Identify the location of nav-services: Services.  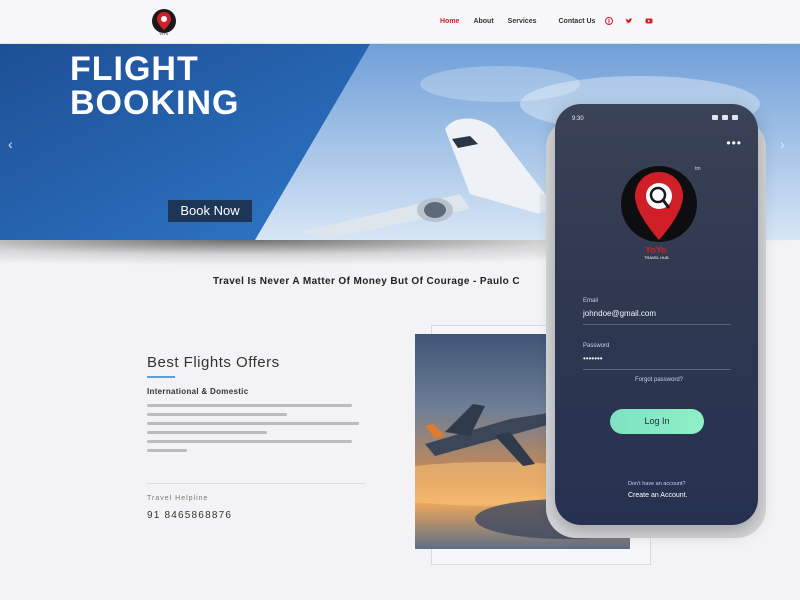
(522, 21).